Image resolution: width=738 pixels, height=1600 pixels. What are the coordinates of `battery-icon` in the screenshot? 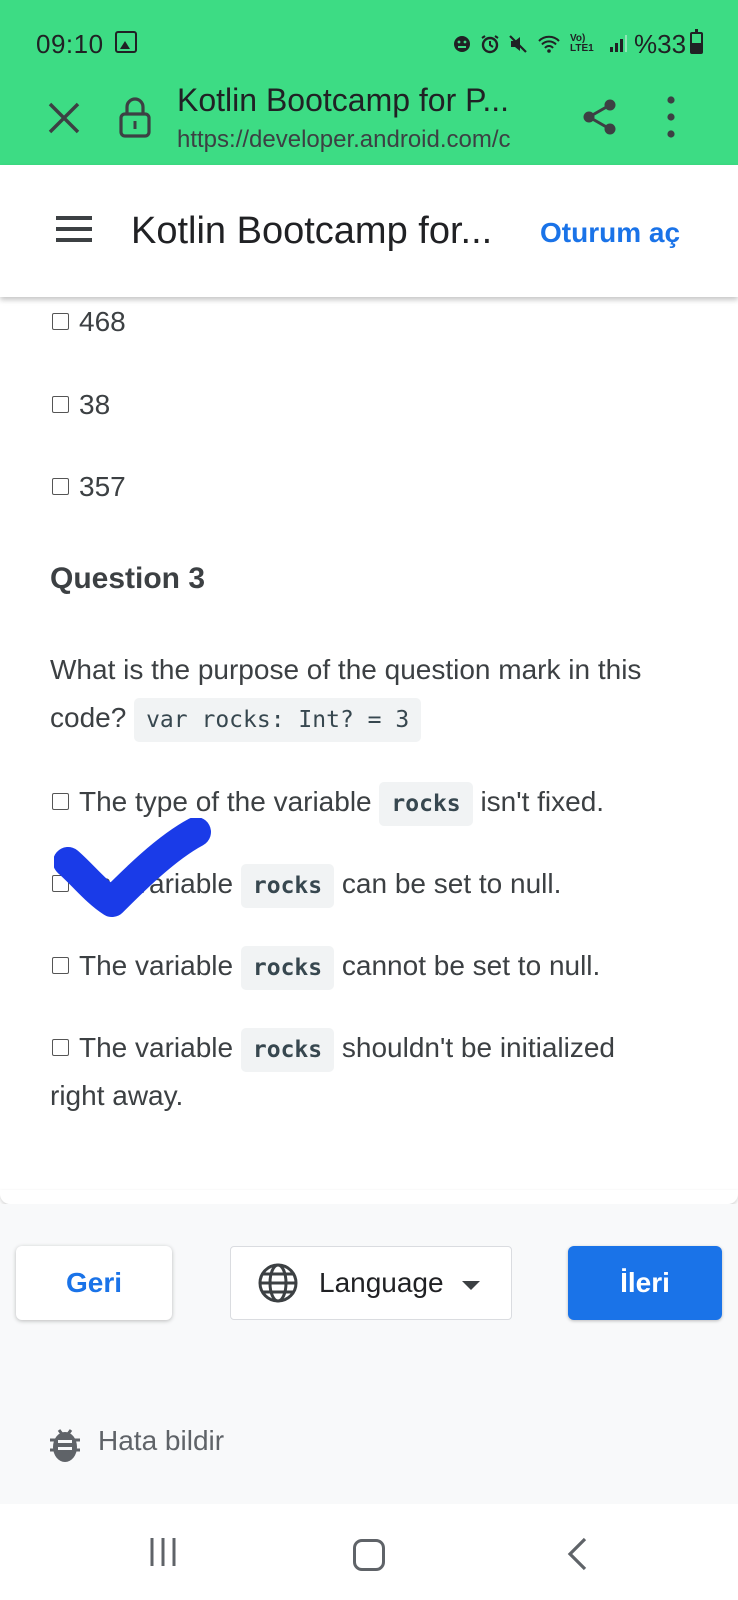 It's located at (696, 41).